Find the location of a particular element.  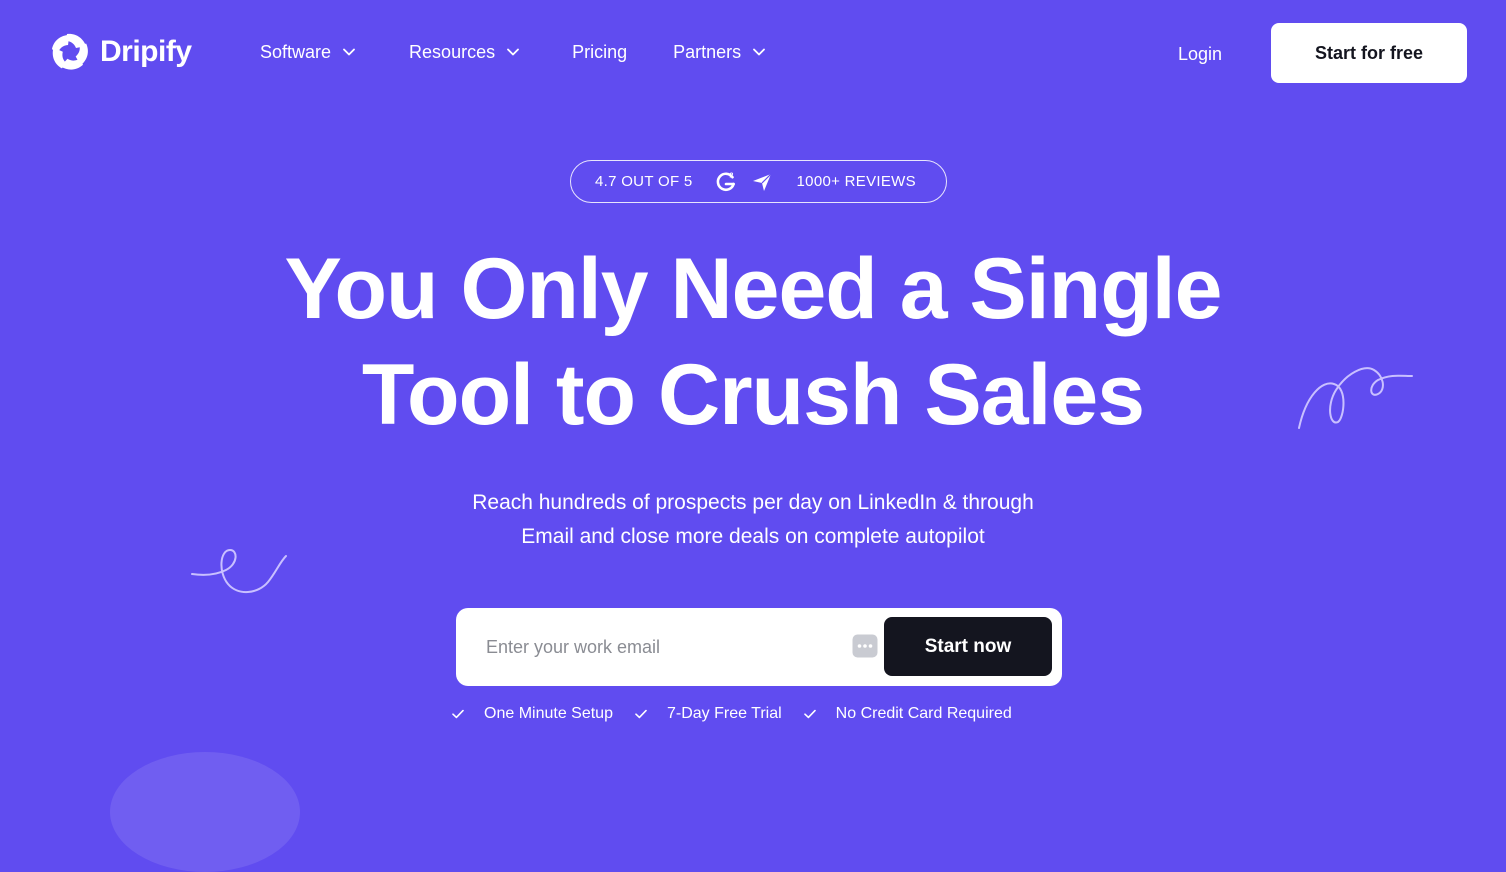

nav-item-label: Partners is located at coordinates (707, 52).